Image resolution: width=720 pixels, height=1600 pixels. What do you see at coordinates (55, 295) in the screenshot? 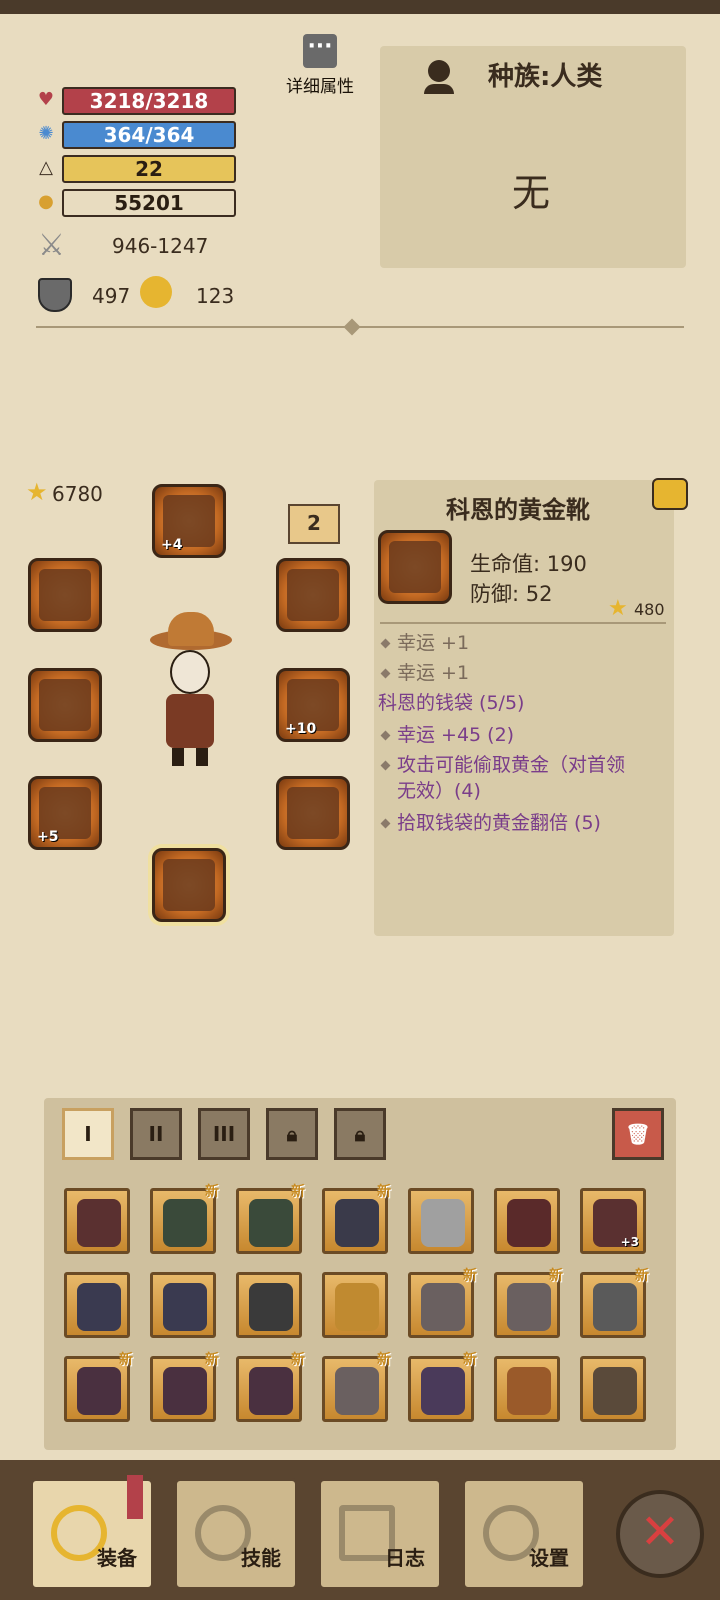
I see `shield-icon` at bounding box center [55, 295].